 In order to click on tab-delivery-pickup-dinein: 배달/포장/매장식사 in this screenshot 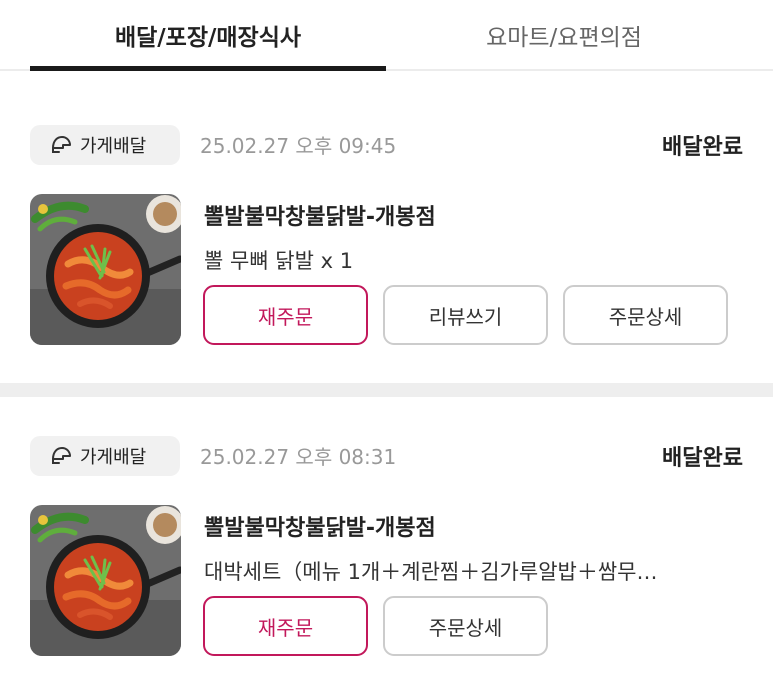, I will do `click(208, 34)`.